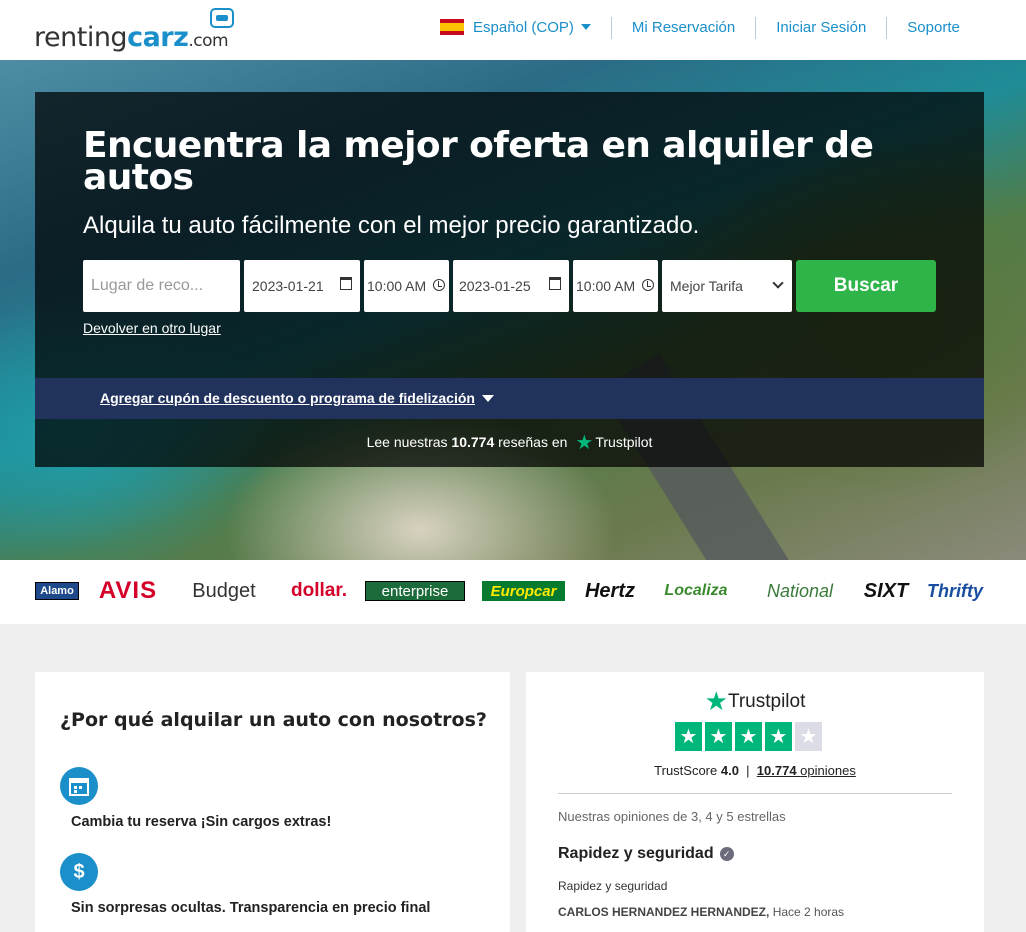 This screenshot has height=932, width=1026. Describe the element at coordinates (201, 822) in the screenshot. I see `why-item-text: Cambia tu reserva ¡Sin cargos extras!` at that location.